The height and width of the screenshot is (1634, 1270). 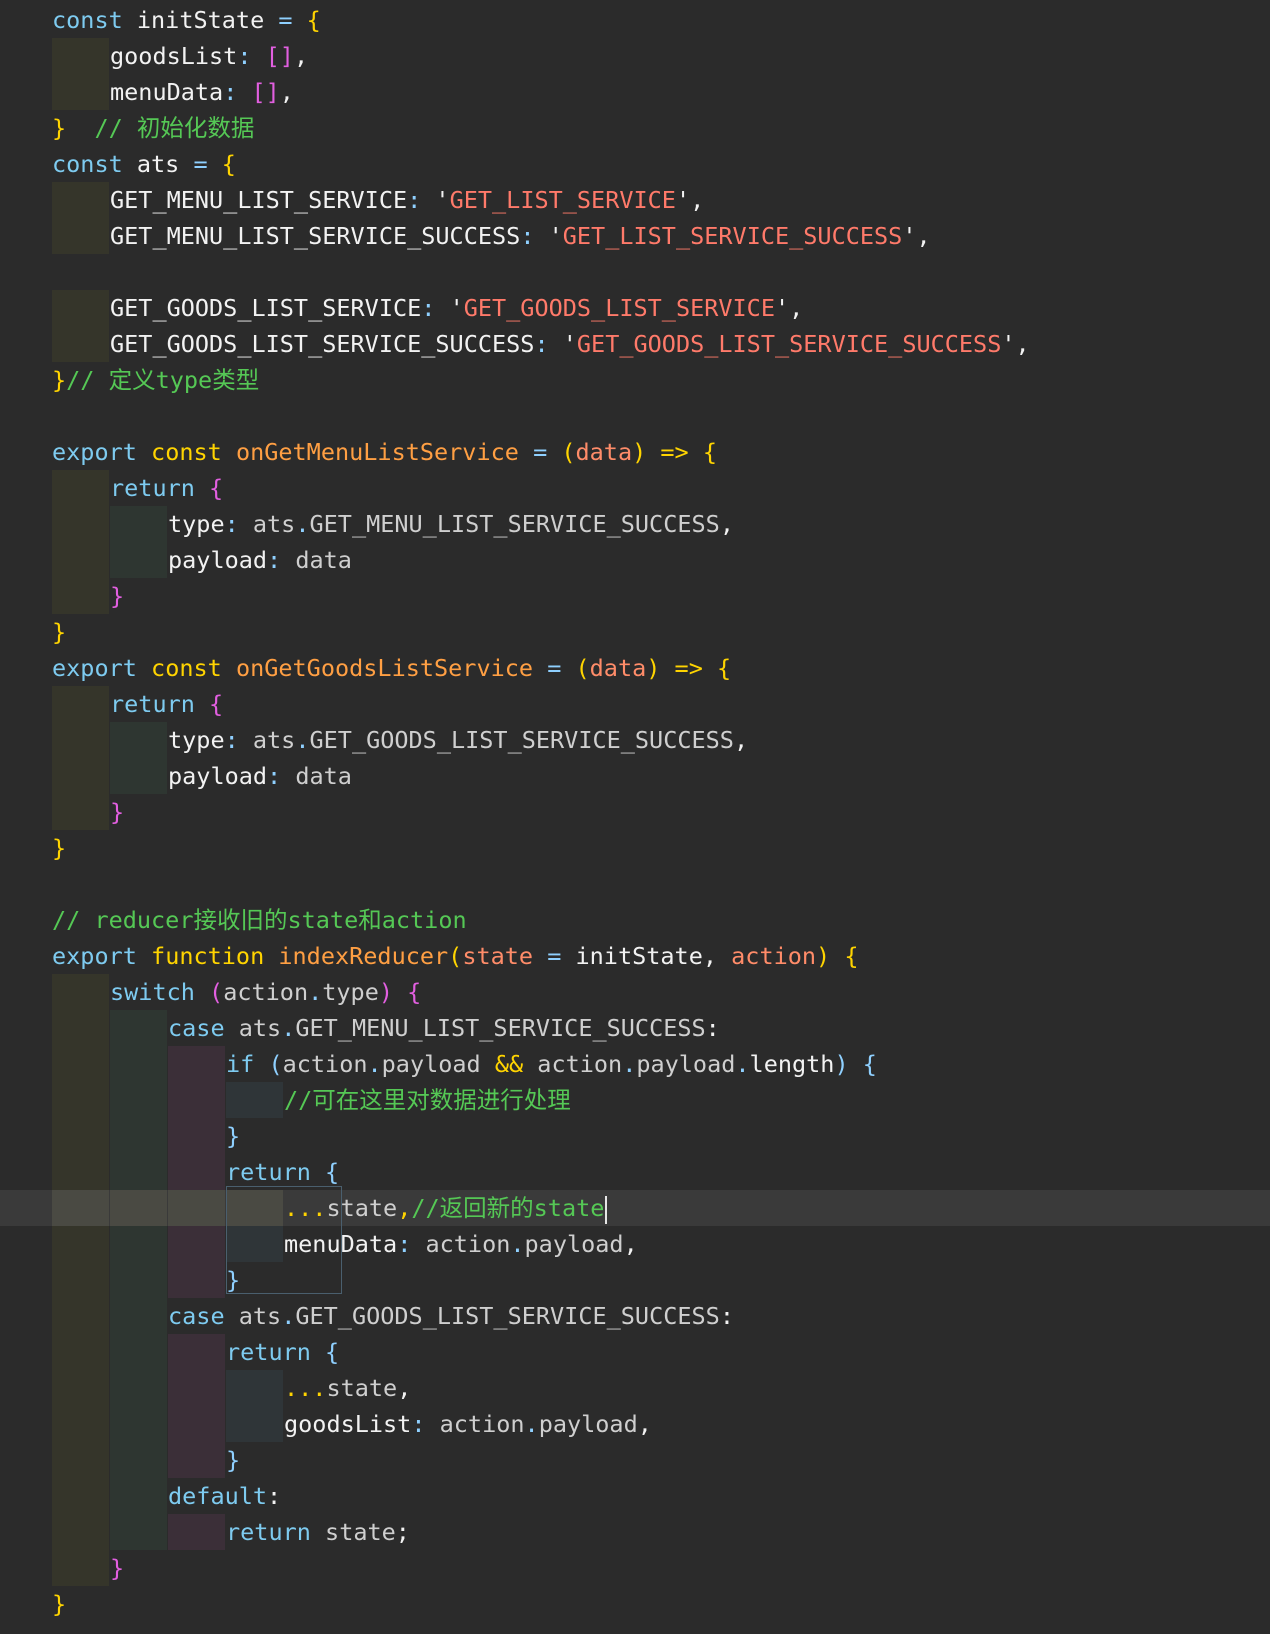 What do you see at coordinates (94, 164) in the screenshot?
I see `code-token: const` at bounding box center [94, 164].